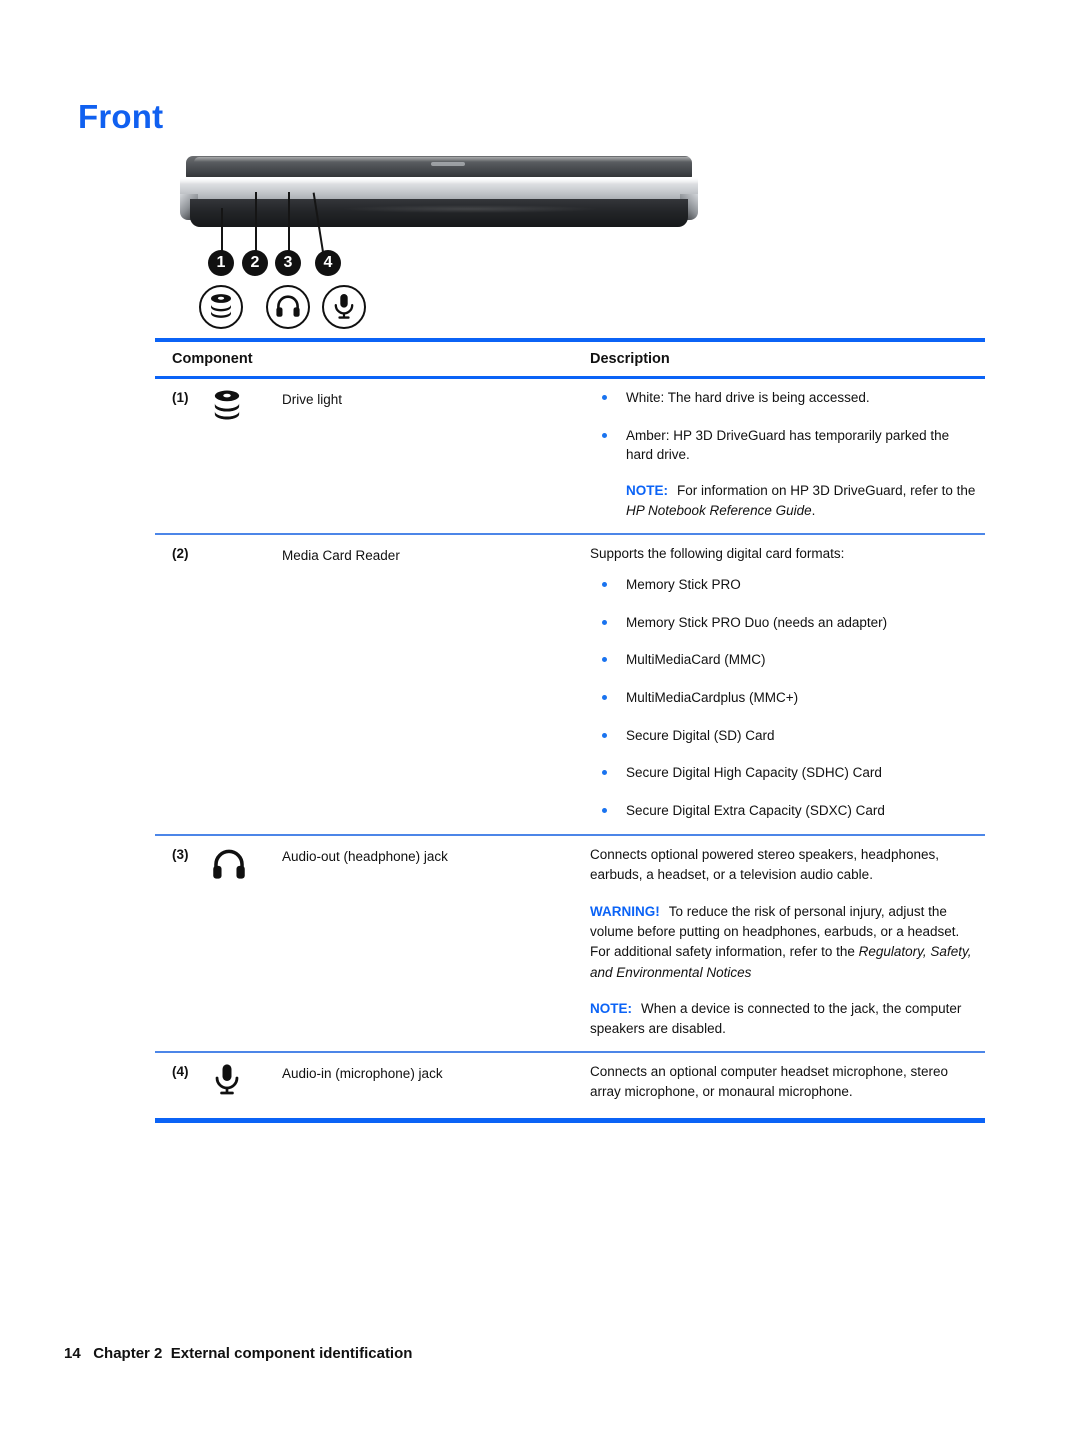 This screenshot has height=1437, width=1080. I want to click on callout-badge-2: 2, so click(255, 263).